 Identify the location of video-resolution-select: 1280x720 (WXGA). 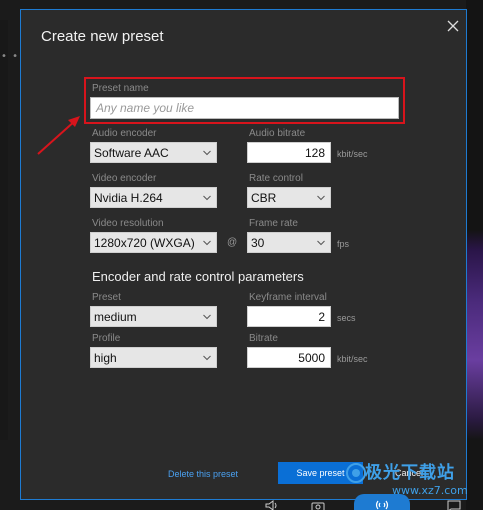
(153, 242).